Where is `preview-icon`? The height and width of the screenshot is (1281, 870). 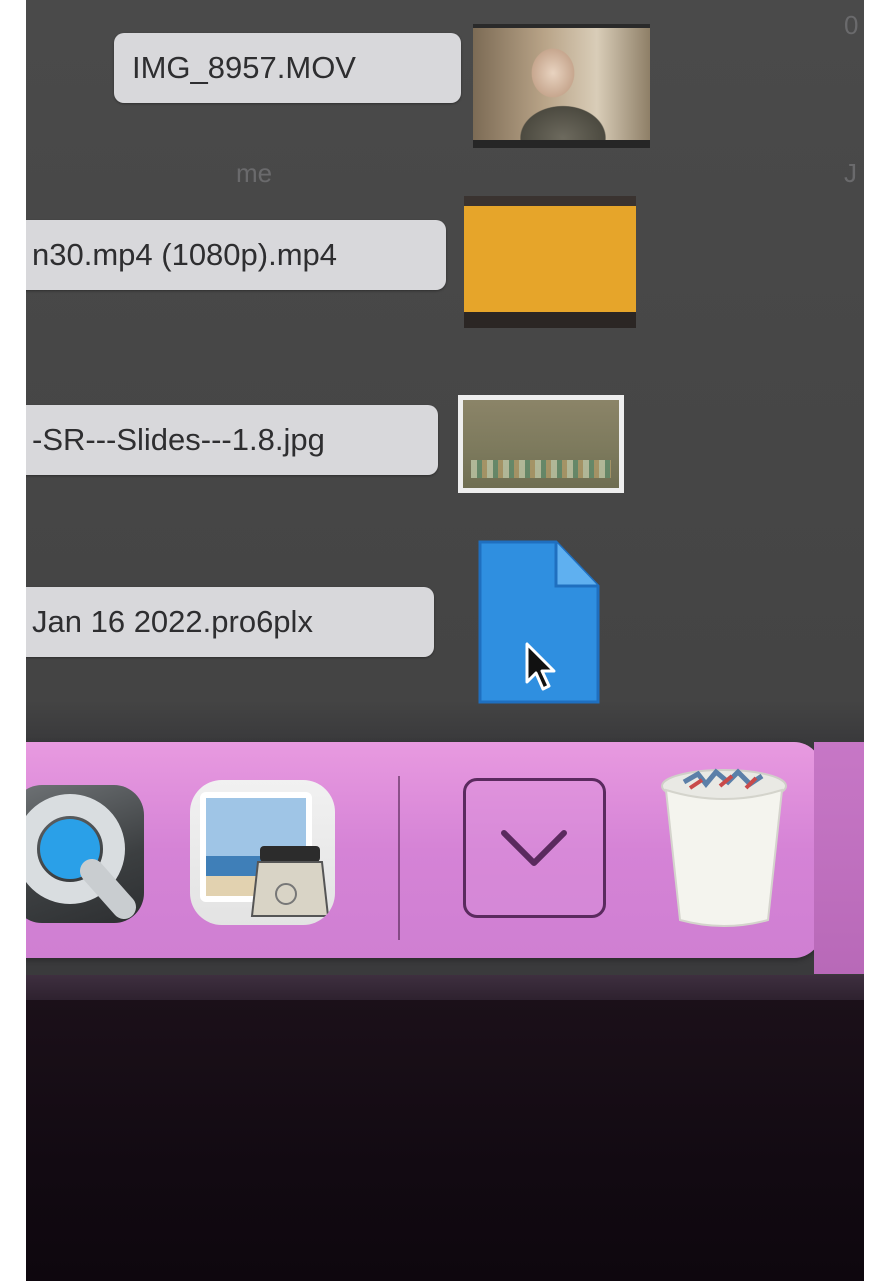
preview-icon is located at coordinates (265, 854).